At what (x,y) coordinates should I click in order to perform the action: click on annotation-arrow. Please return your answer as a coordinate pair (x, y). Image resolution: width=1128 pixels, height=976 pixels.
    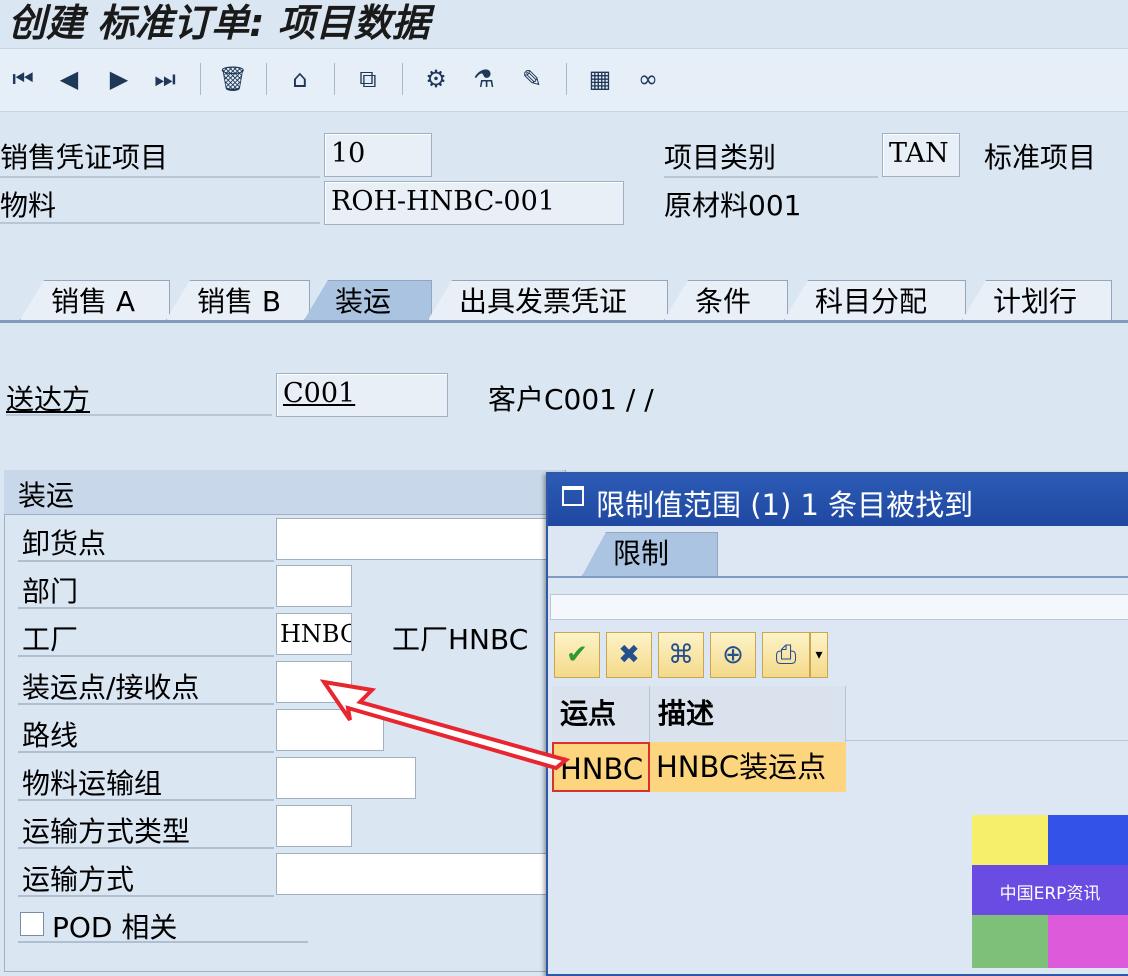
    Looking at the image, I should click on (445, 725).